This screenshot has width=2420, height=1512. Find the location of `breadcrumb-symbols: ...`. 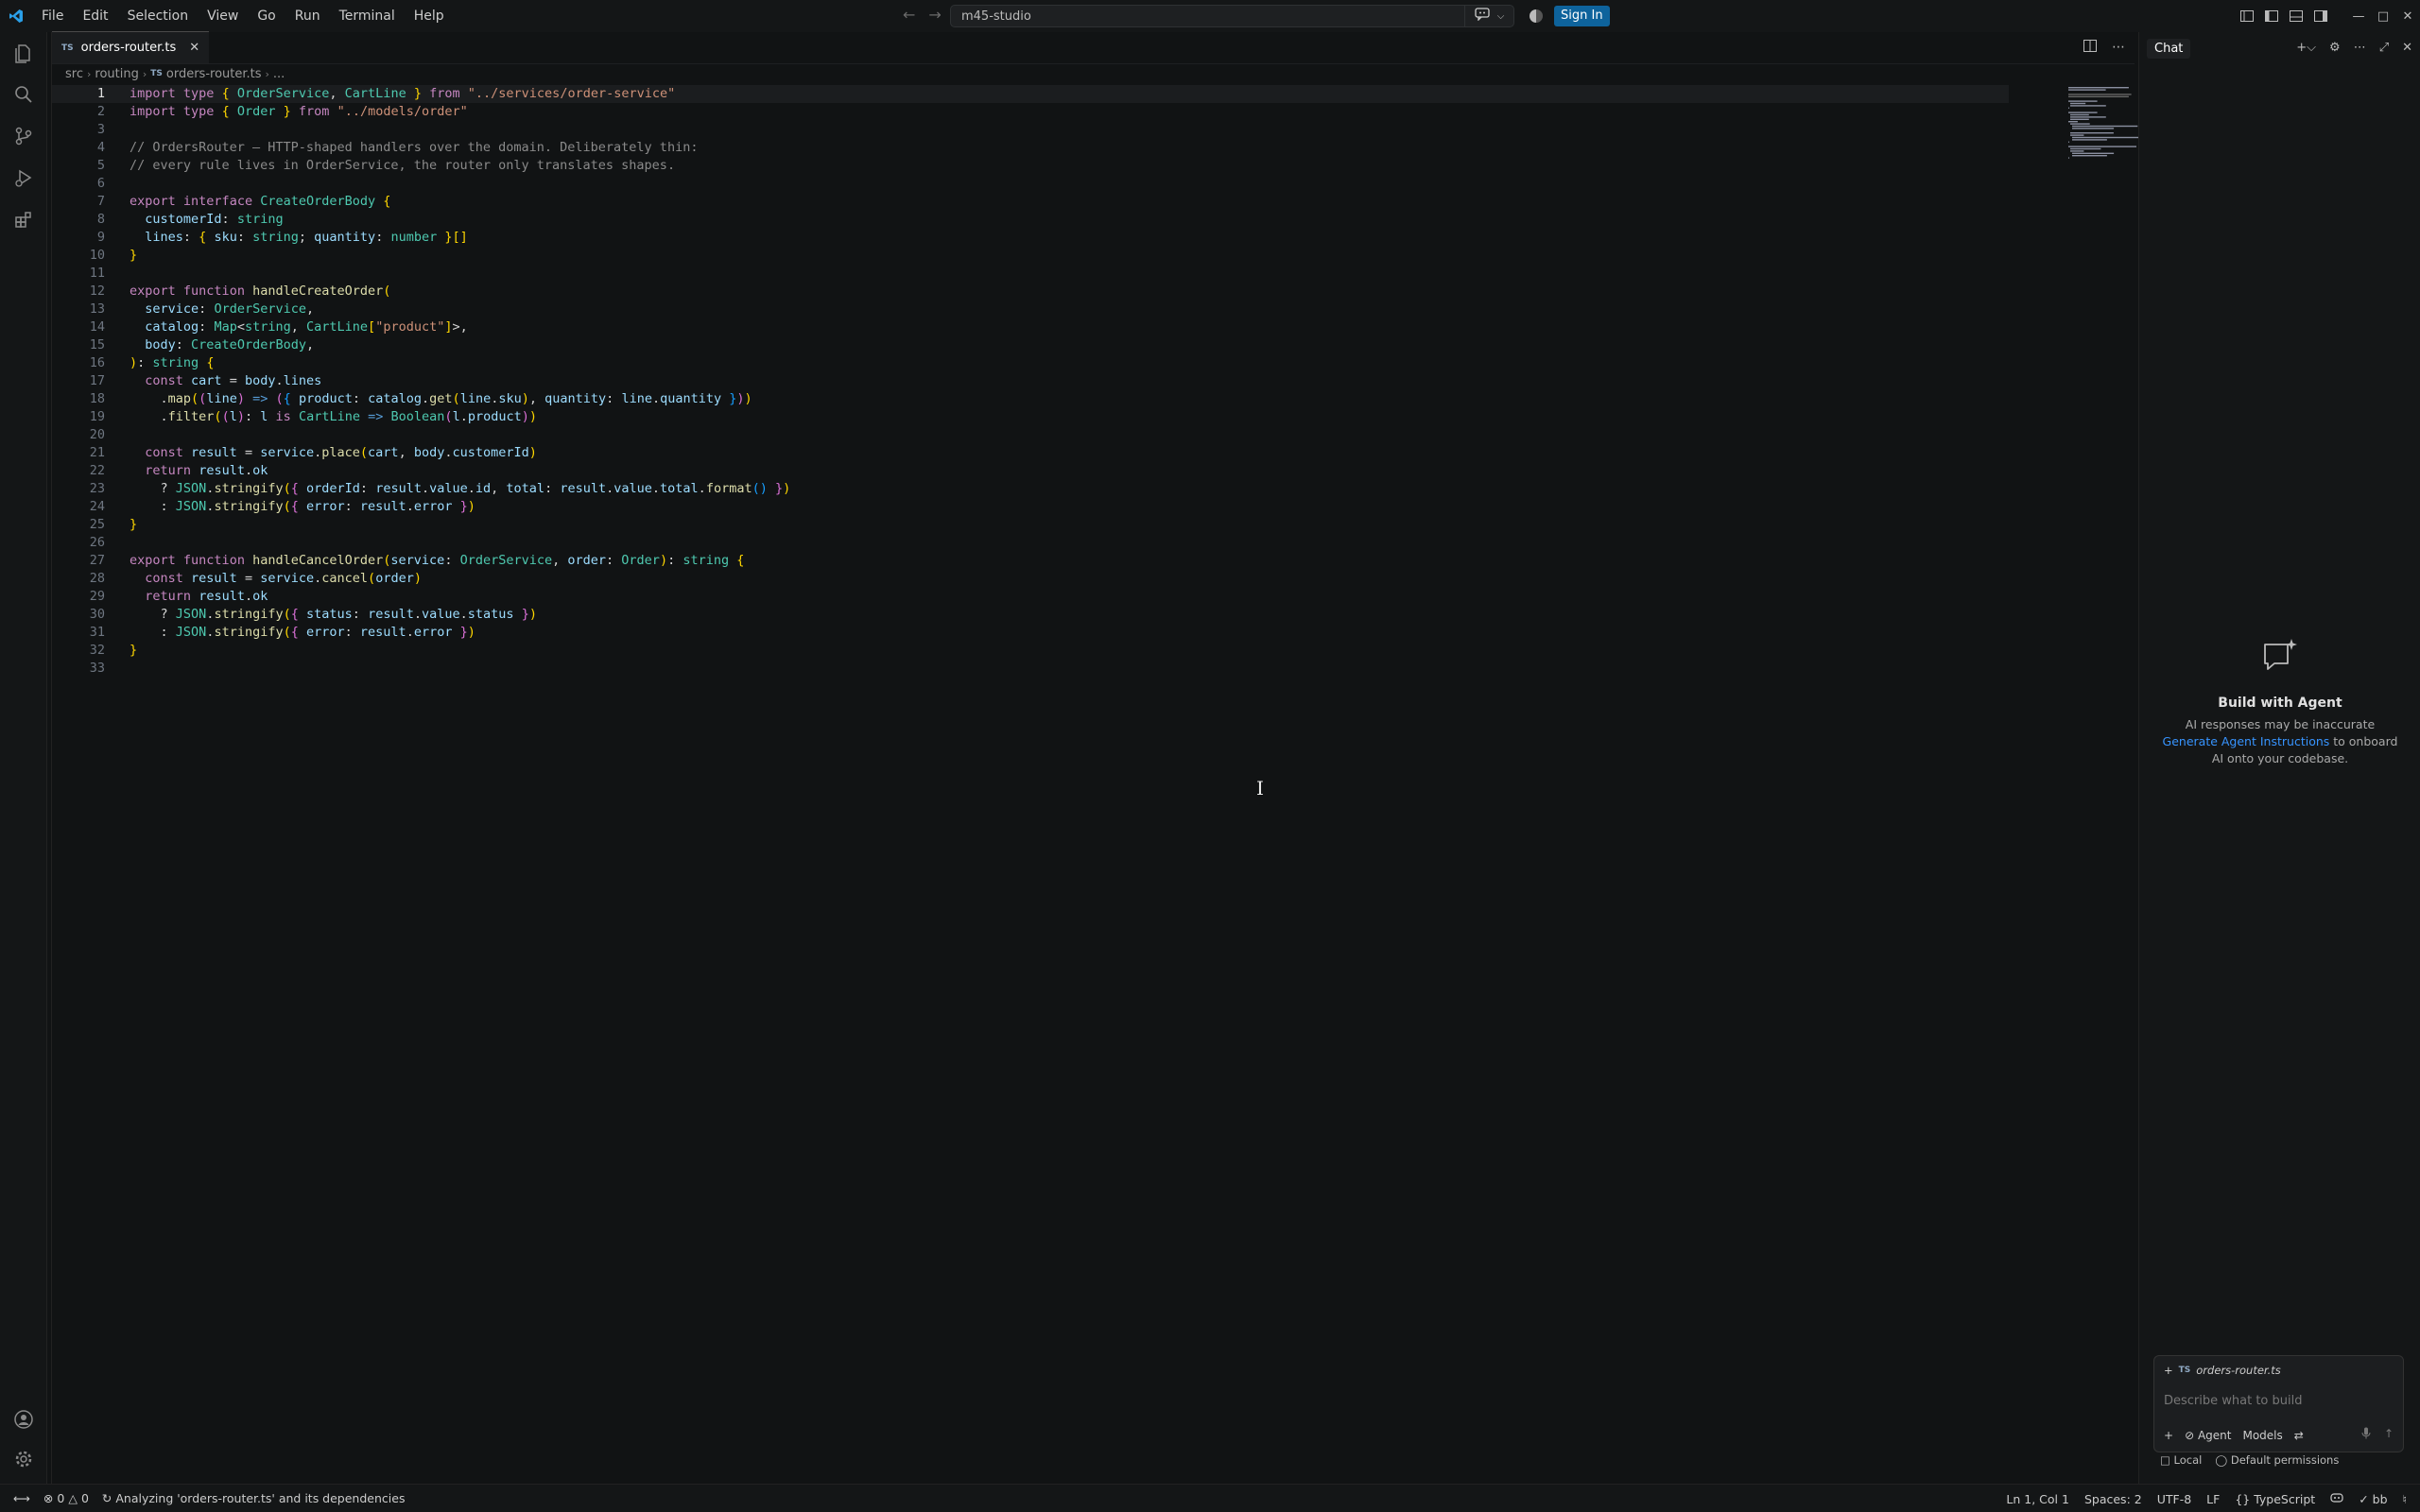

breadcrumb-symbols: ... is located at coordinates (279, 74).